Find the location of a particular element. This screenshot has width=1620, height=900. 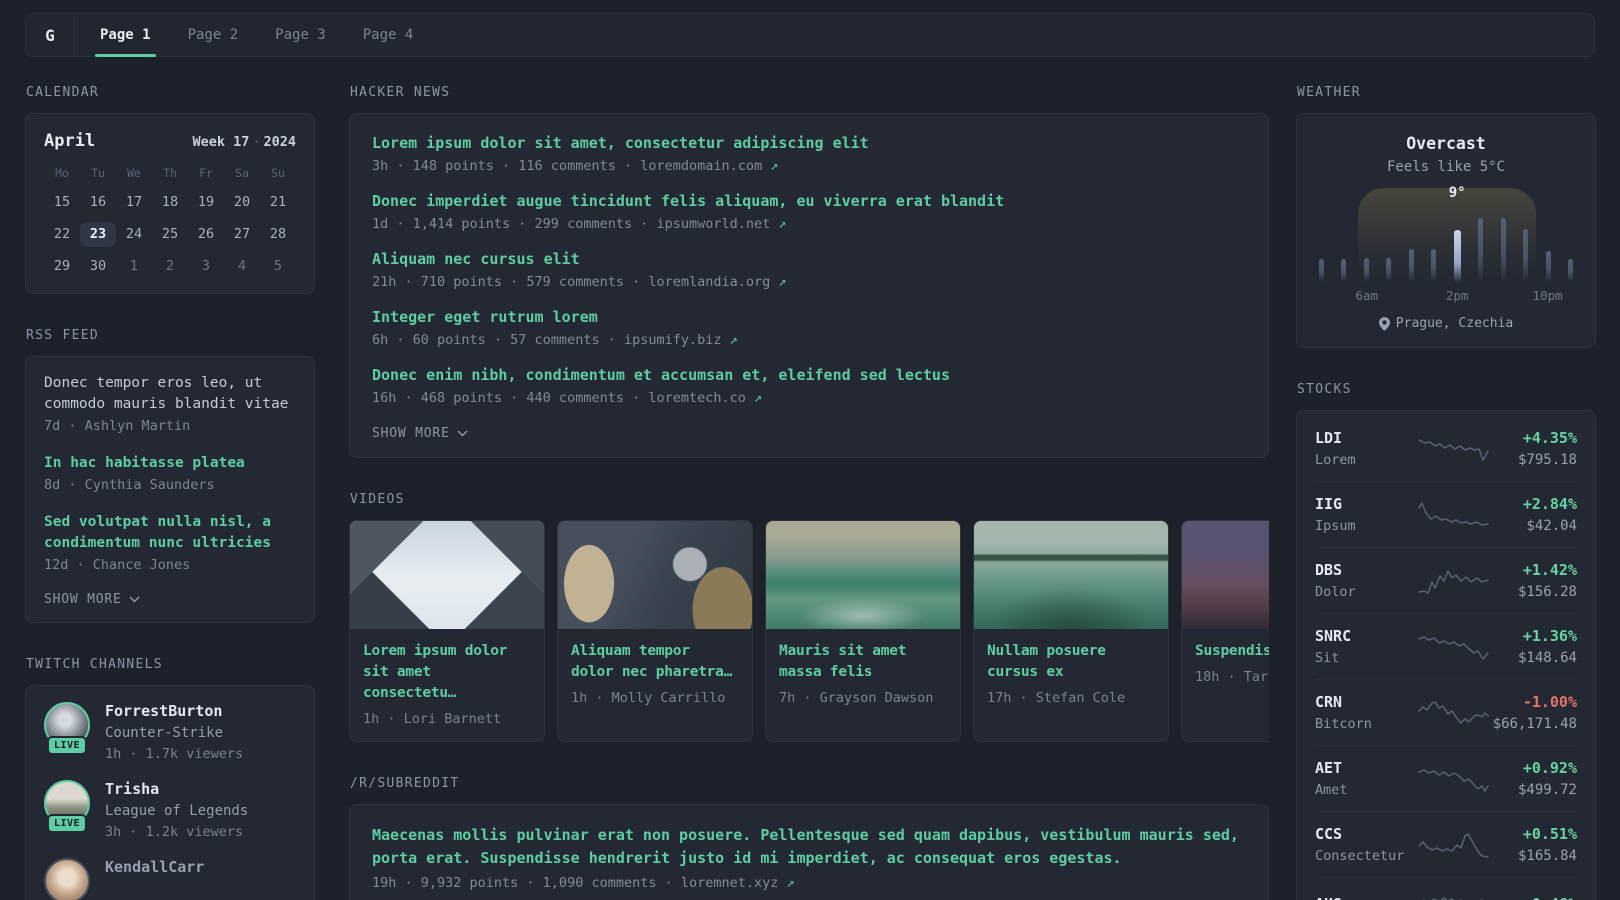

avatar: LIVE is located at coordinates (67, 806).